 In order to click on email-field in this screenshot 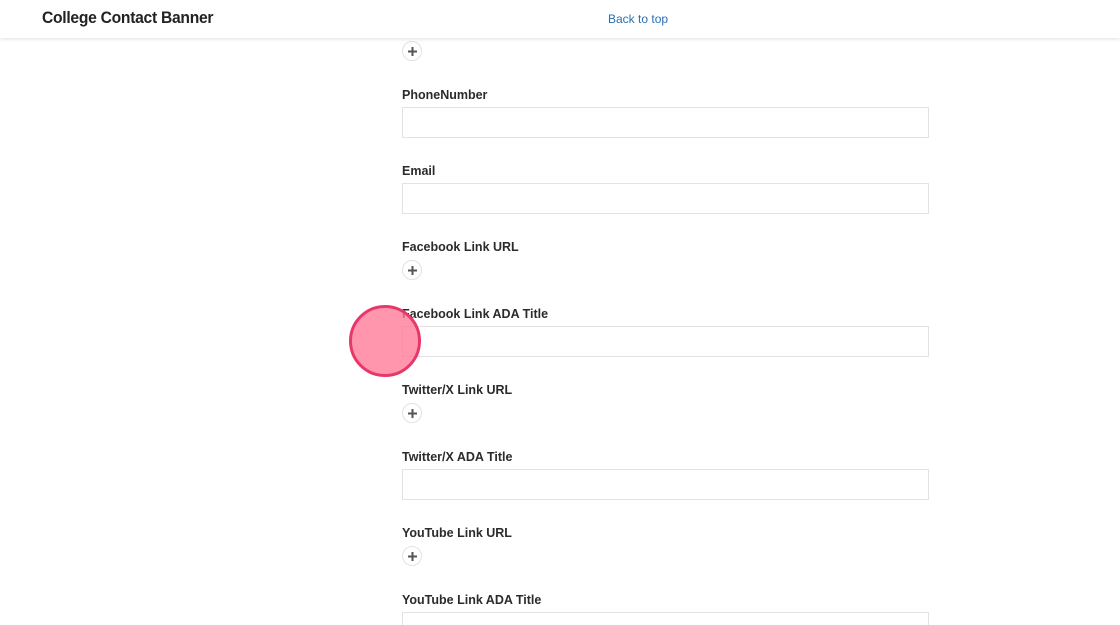, I will do `click(665, 198)`.